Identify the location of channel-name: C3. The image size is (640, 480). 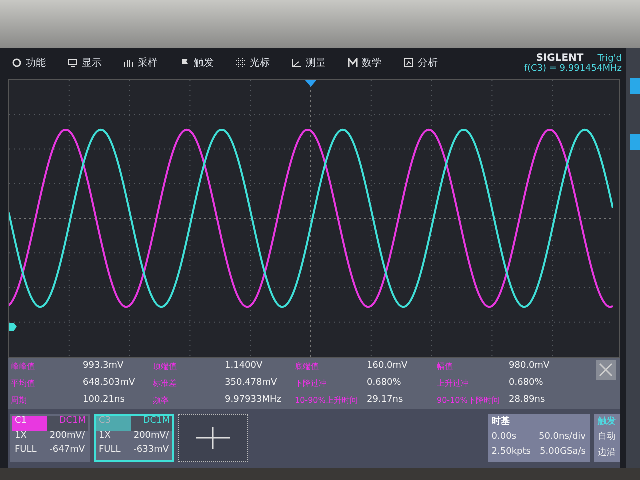
(113, 423).